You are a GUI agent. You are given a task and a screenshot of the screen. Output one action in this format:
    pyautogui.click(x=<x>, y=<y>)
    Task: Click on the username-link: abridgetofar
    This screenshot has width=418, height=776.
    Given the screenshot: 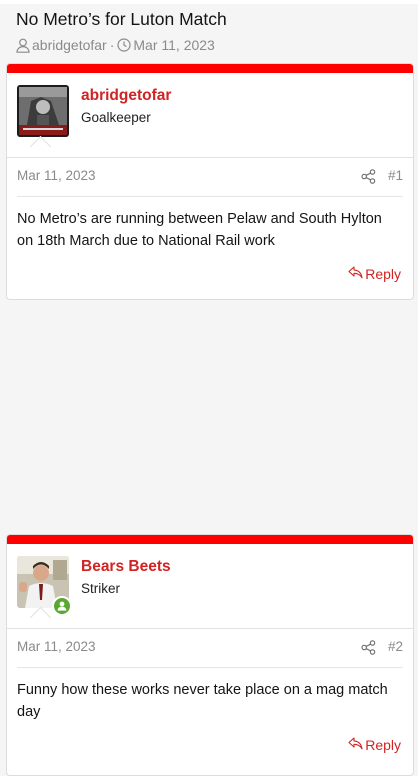 What is the action you would take?
    pyautogui.click(x=126, y=96)
    